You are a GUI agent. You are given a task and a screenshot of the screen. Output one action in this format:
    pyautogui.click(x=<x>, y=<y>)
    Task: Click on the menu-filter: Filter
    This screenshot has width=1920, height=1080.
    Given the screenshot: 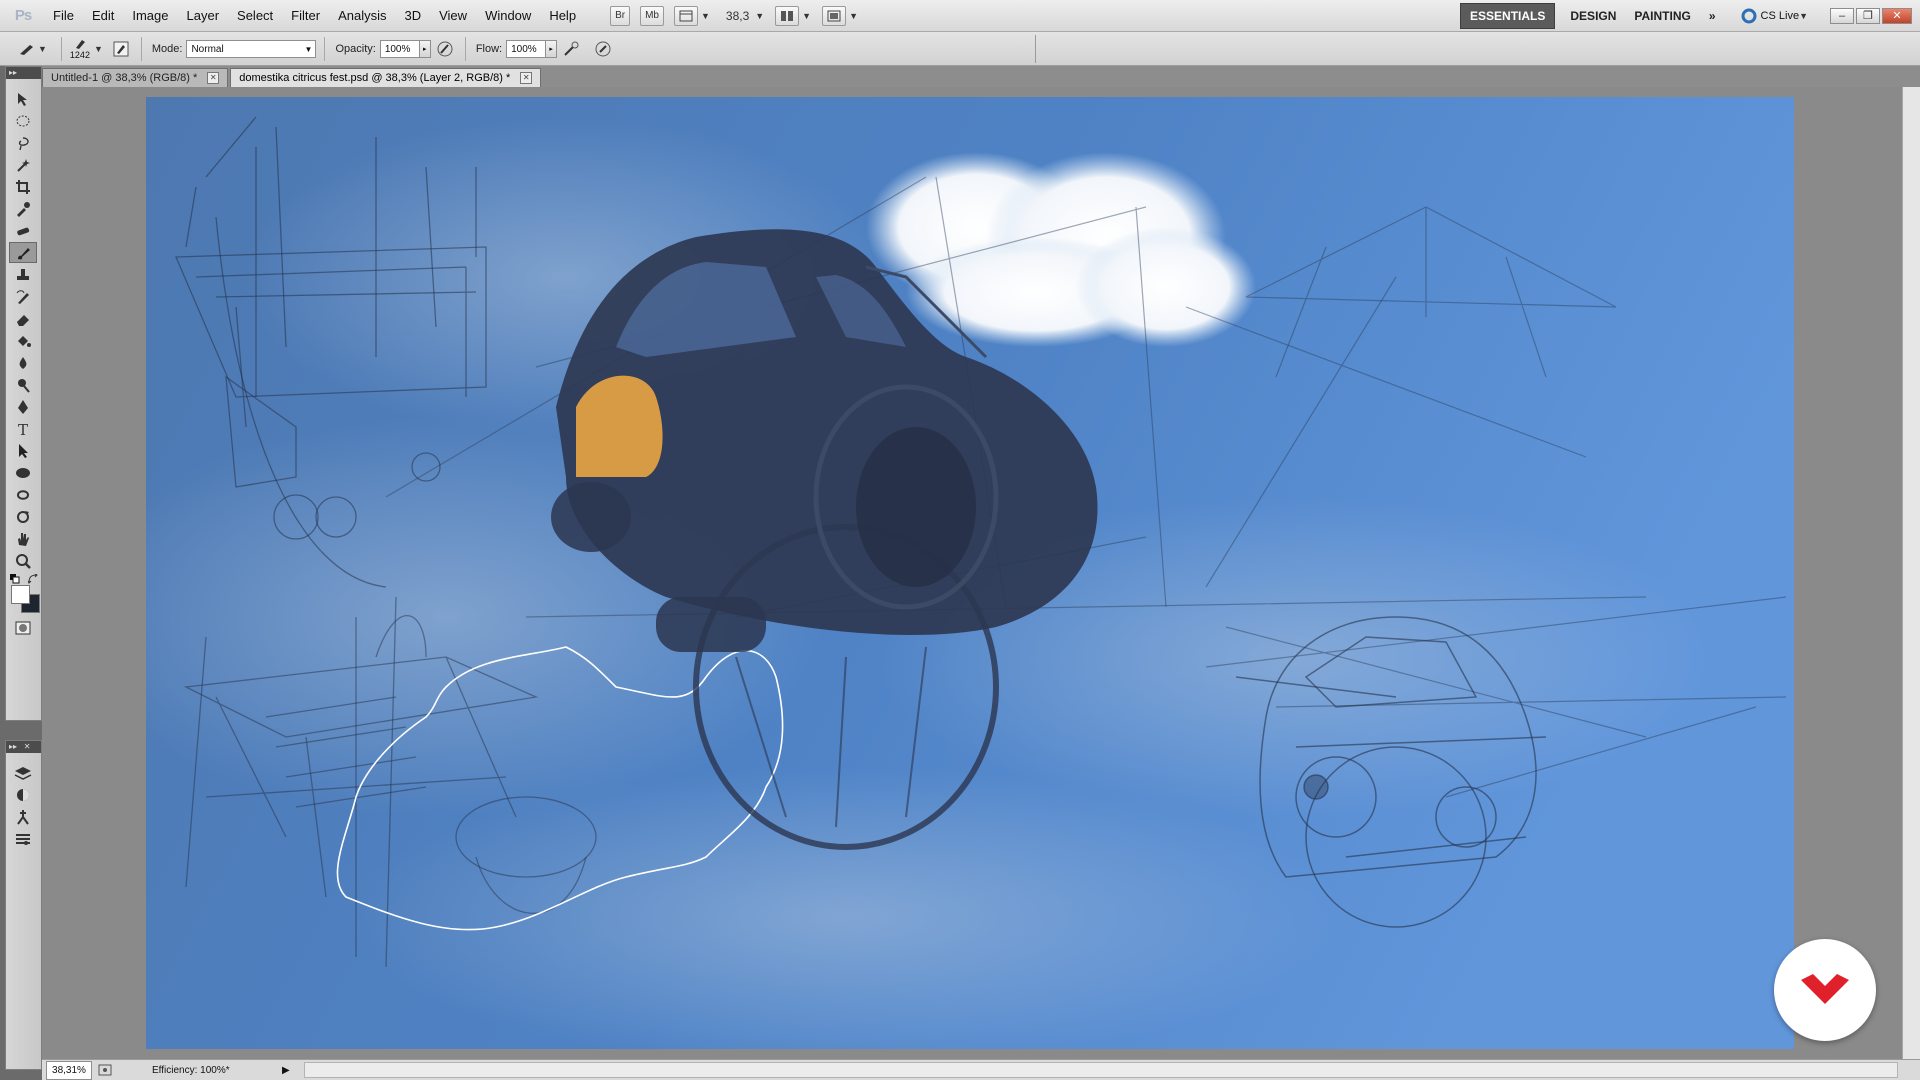 What is the action you would take?
    pyautogui.click(x=305, y=16)
    